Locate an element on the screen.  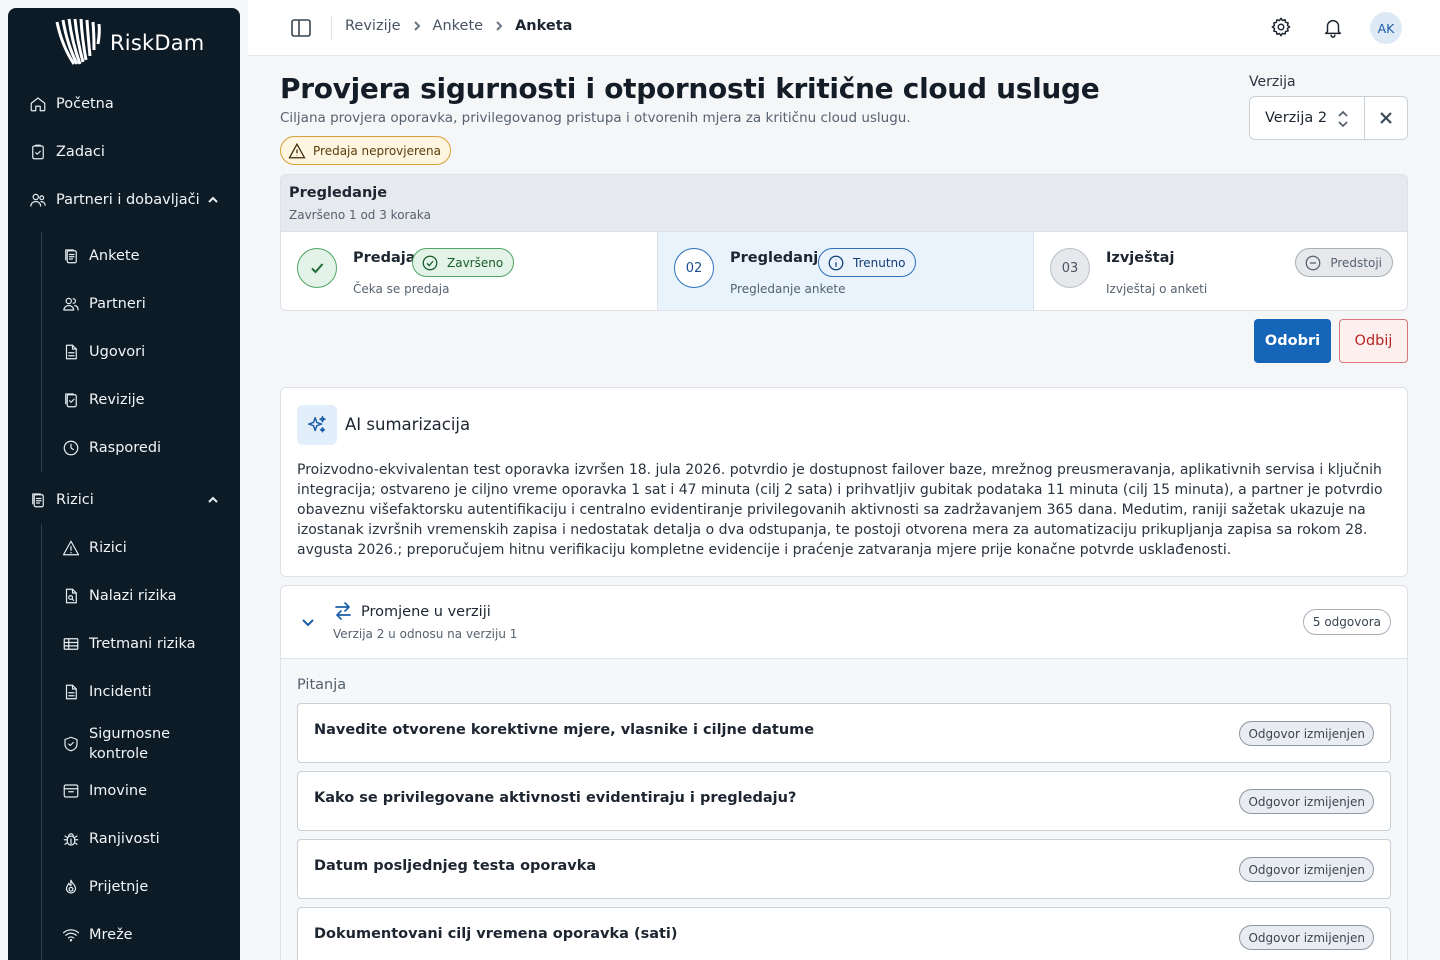
sidebar-item-label: Revizije is located at coordinates (117, 400).